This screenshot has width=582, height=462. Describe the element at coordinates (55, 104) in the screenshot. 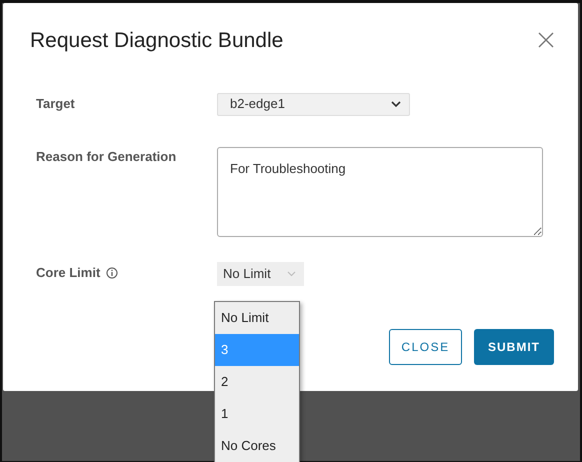

I see `field-label: Target` at that location.